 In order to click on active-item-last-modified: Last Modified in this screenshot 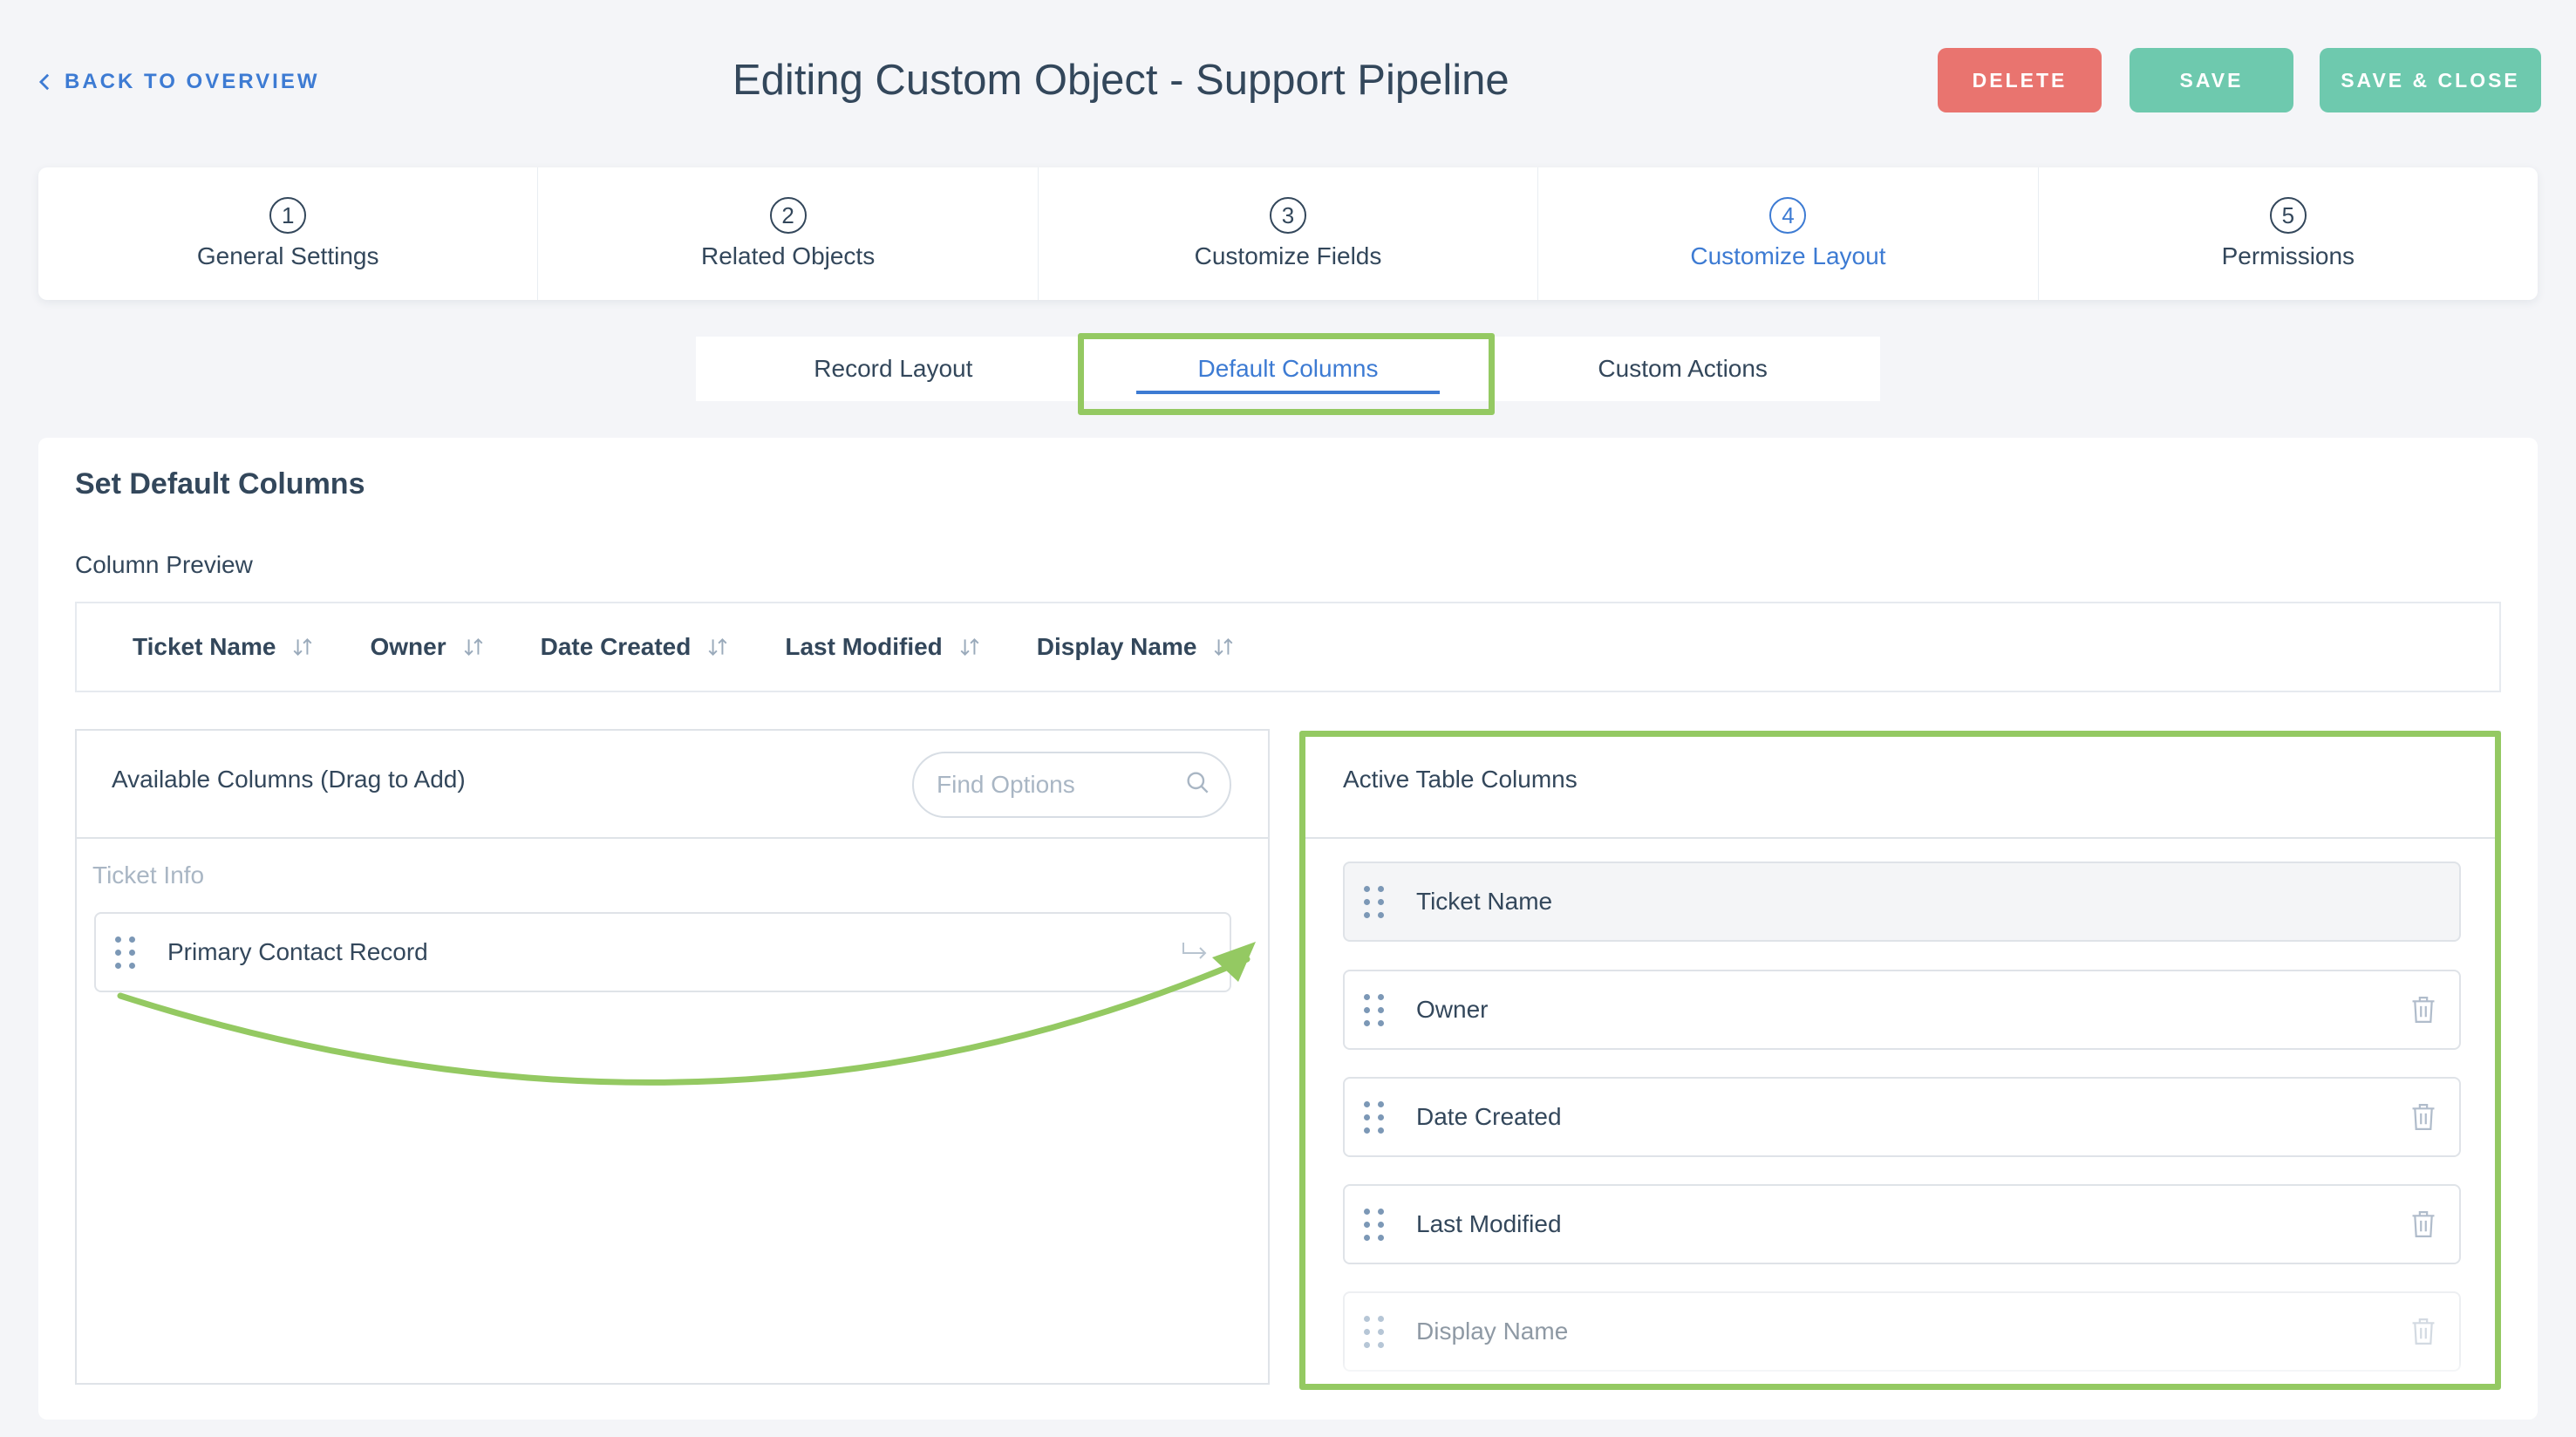, I will do `click(1902, 1224)`.